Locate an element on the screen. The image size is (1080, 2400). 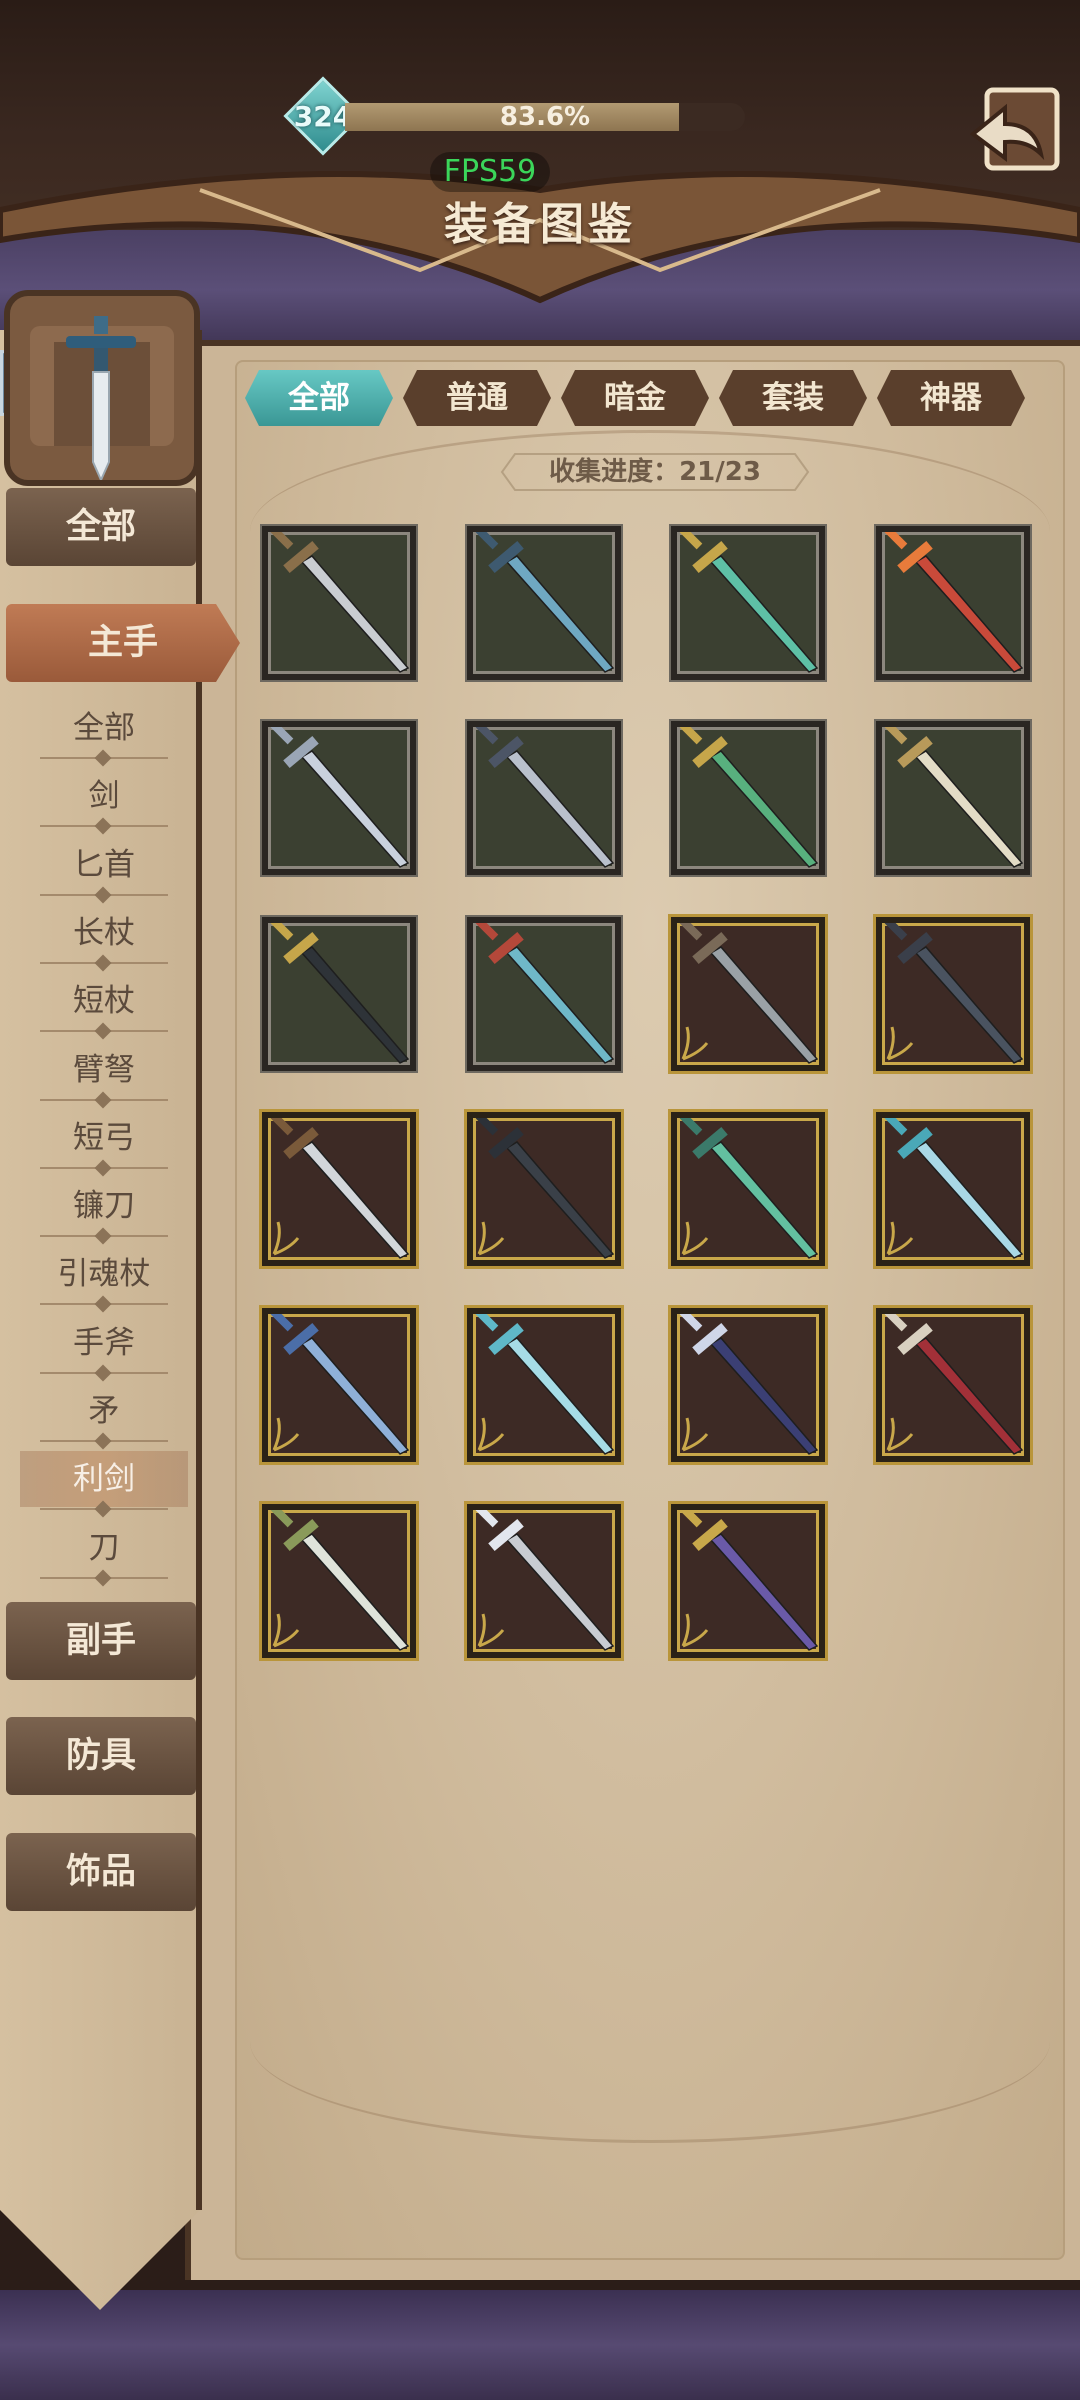
bottom-background is located at coordinates (540, 2345).